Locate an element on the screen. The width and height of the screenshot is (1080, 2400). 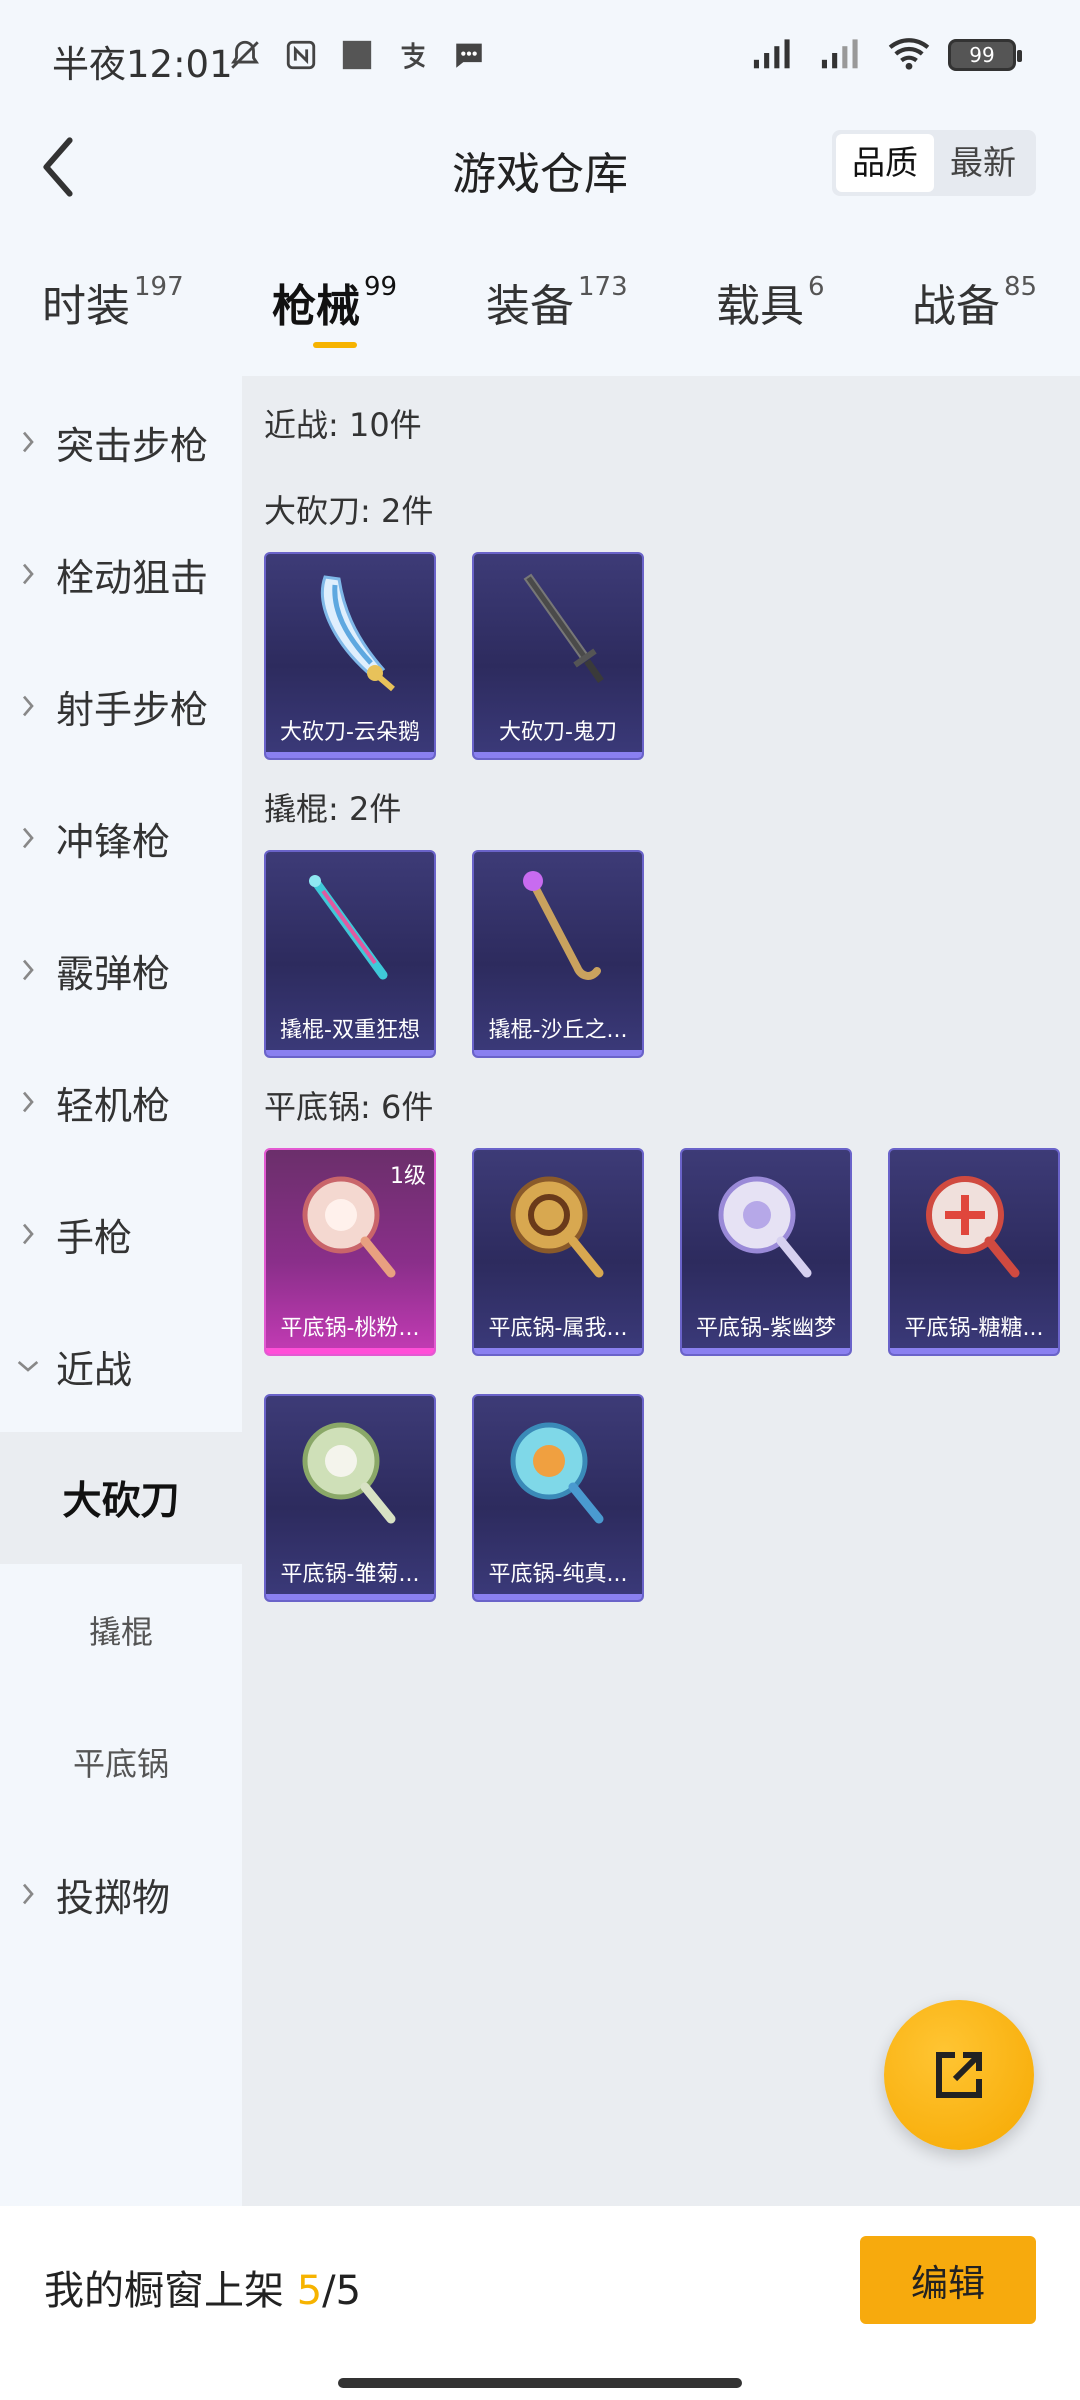
sort-newest-button: 最新 is located at coordinates (983, 163).